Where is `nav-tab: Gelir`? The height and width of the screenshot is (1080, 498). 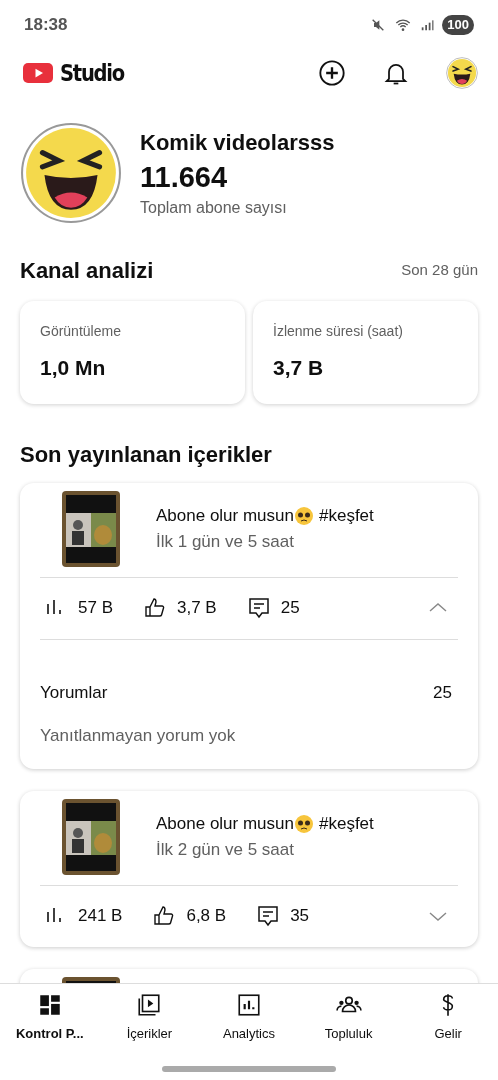
nav-tab: Gelir is located at coordinates (448, 1029).